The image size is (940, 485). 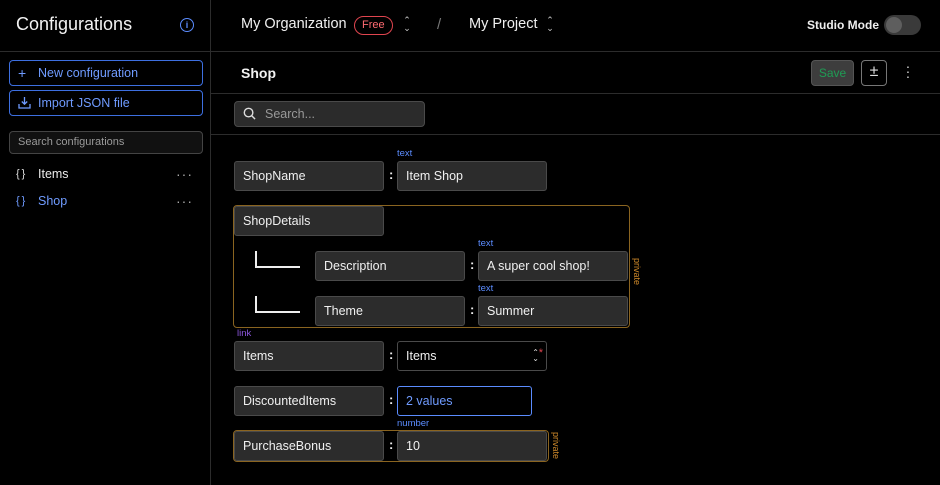 What do you see at coordinates (550, 24) in the screenshot?
I see `project-switcher-icon: ⌃ ⌄` at bounding box center [550, 24].